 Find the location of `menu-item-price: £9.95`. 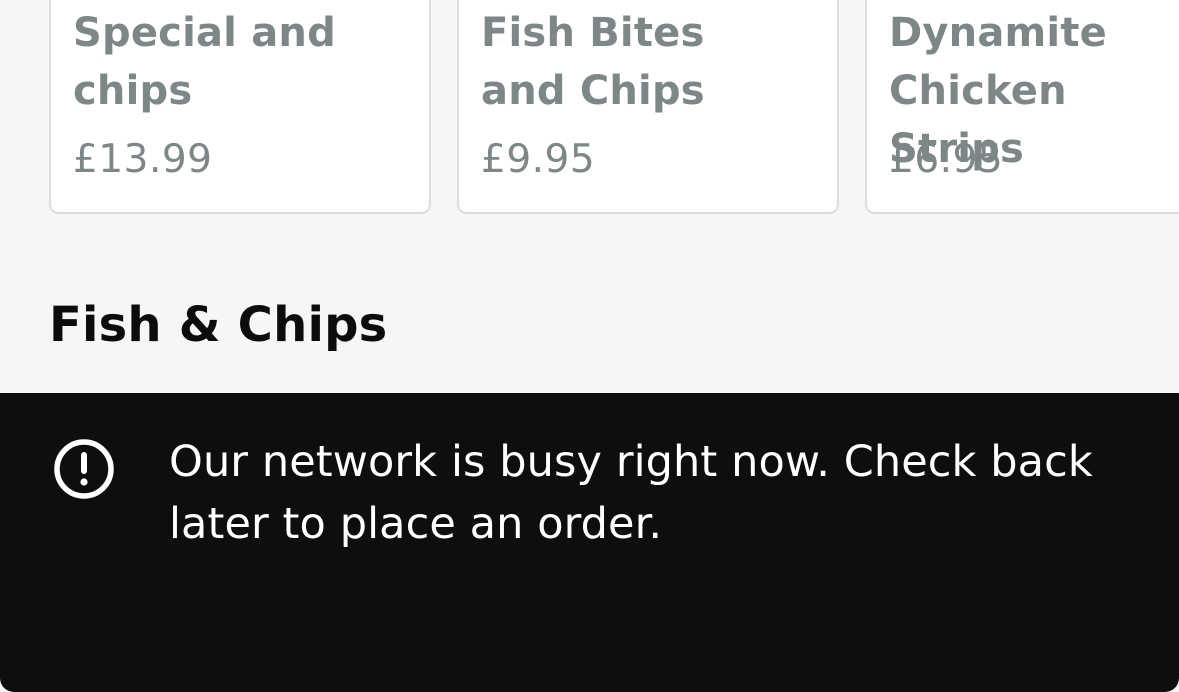

menu-item-price: £9.95 is located at coordinates (538, 159).